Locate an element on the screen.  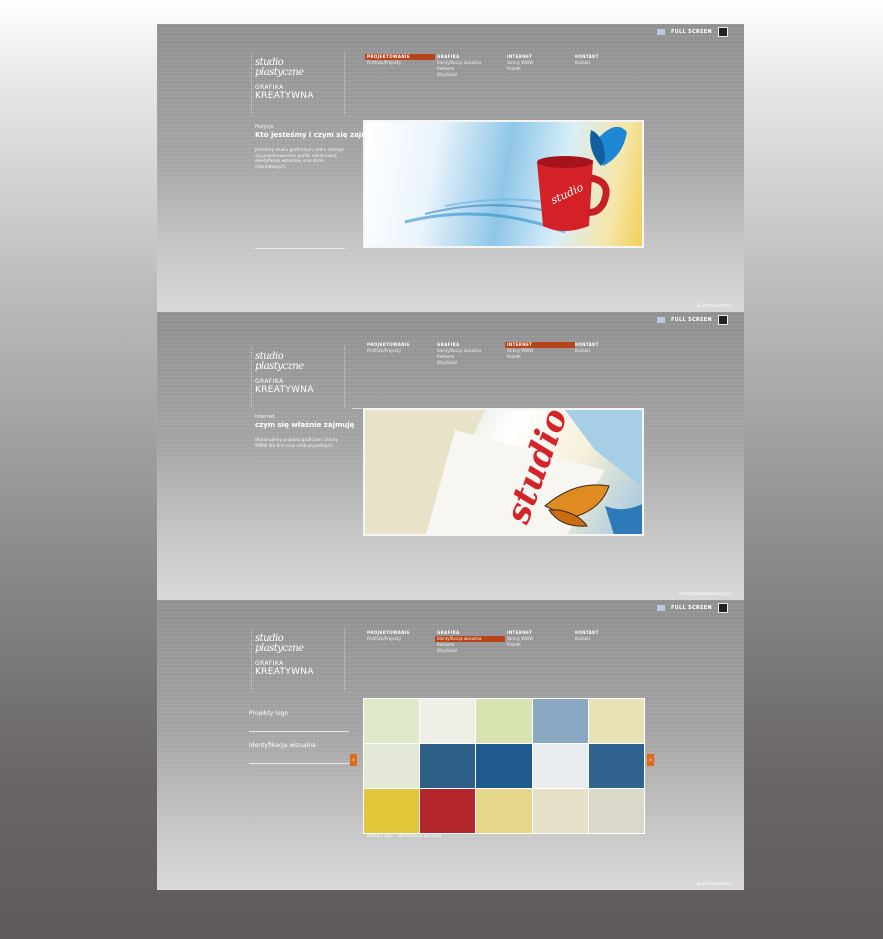
hero-image-paper-butterfly: studio is located at coordinates (503, 472).